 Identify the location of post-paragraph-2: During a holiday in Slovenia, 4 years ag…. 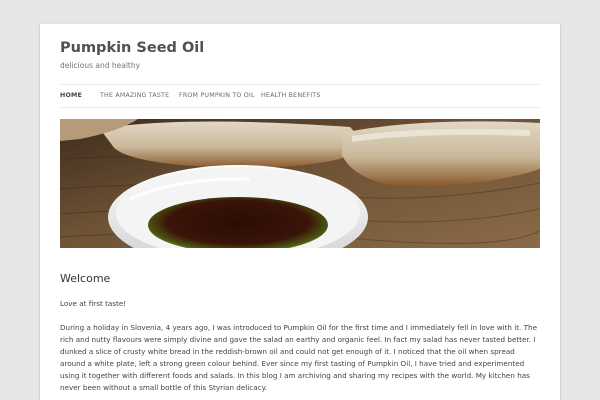
(298, 357).